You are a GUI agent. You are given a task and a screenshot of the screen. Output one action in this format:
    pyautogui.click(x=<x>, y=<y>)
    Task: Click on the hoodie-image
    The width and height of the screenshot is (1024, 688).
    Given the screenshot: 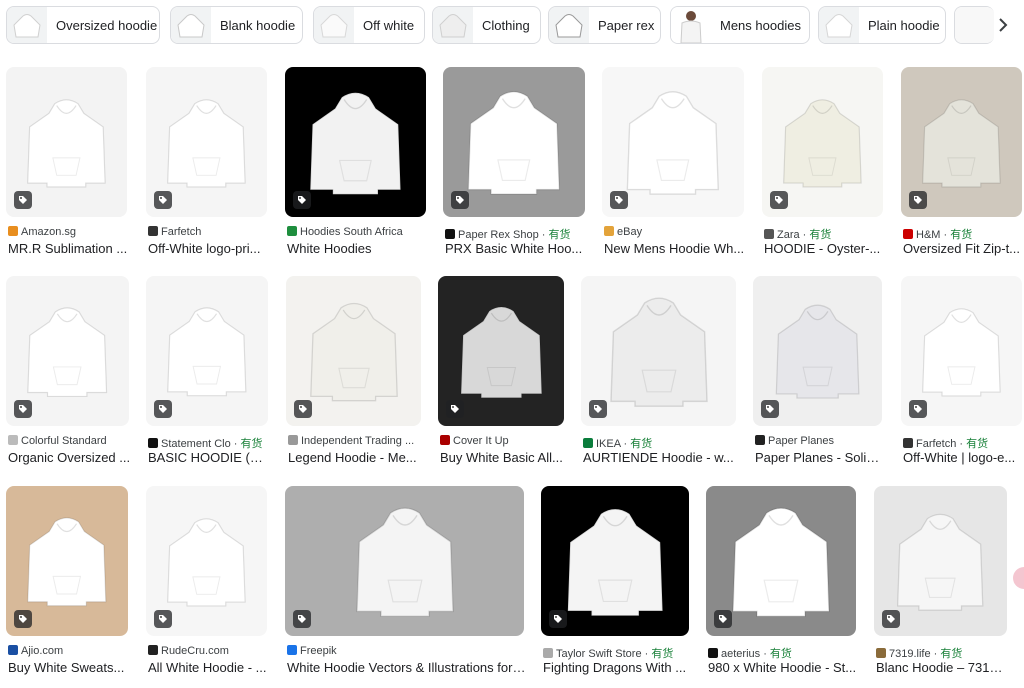 What is the action you would take?
    pyautogui.click(x=961, y=352)
    